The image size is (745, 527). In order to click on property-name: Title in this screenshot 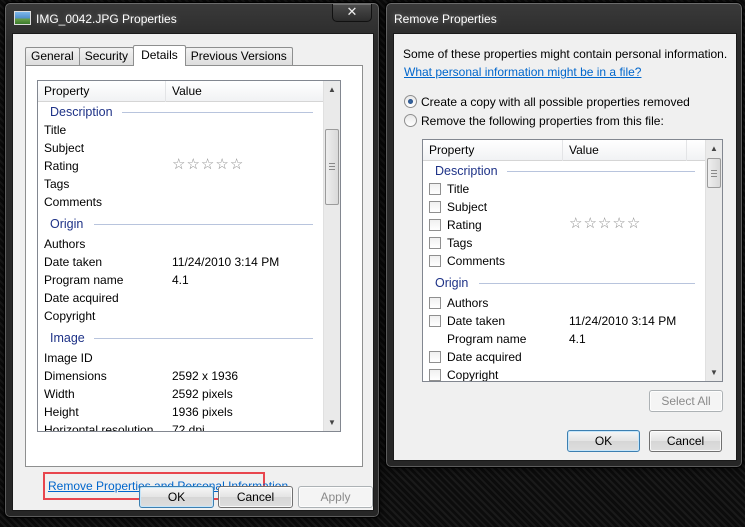, I will do `click(458, 189)`.